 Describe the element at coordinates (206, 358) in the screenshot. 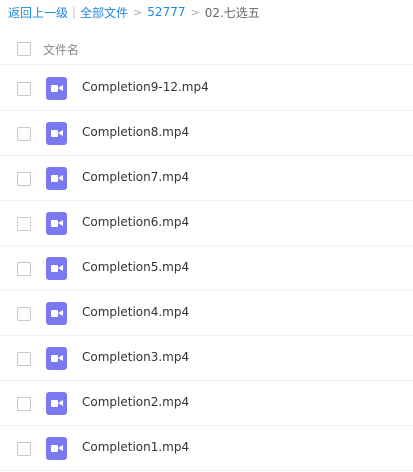

I see `file-row: Completion3.mp4` at that location.